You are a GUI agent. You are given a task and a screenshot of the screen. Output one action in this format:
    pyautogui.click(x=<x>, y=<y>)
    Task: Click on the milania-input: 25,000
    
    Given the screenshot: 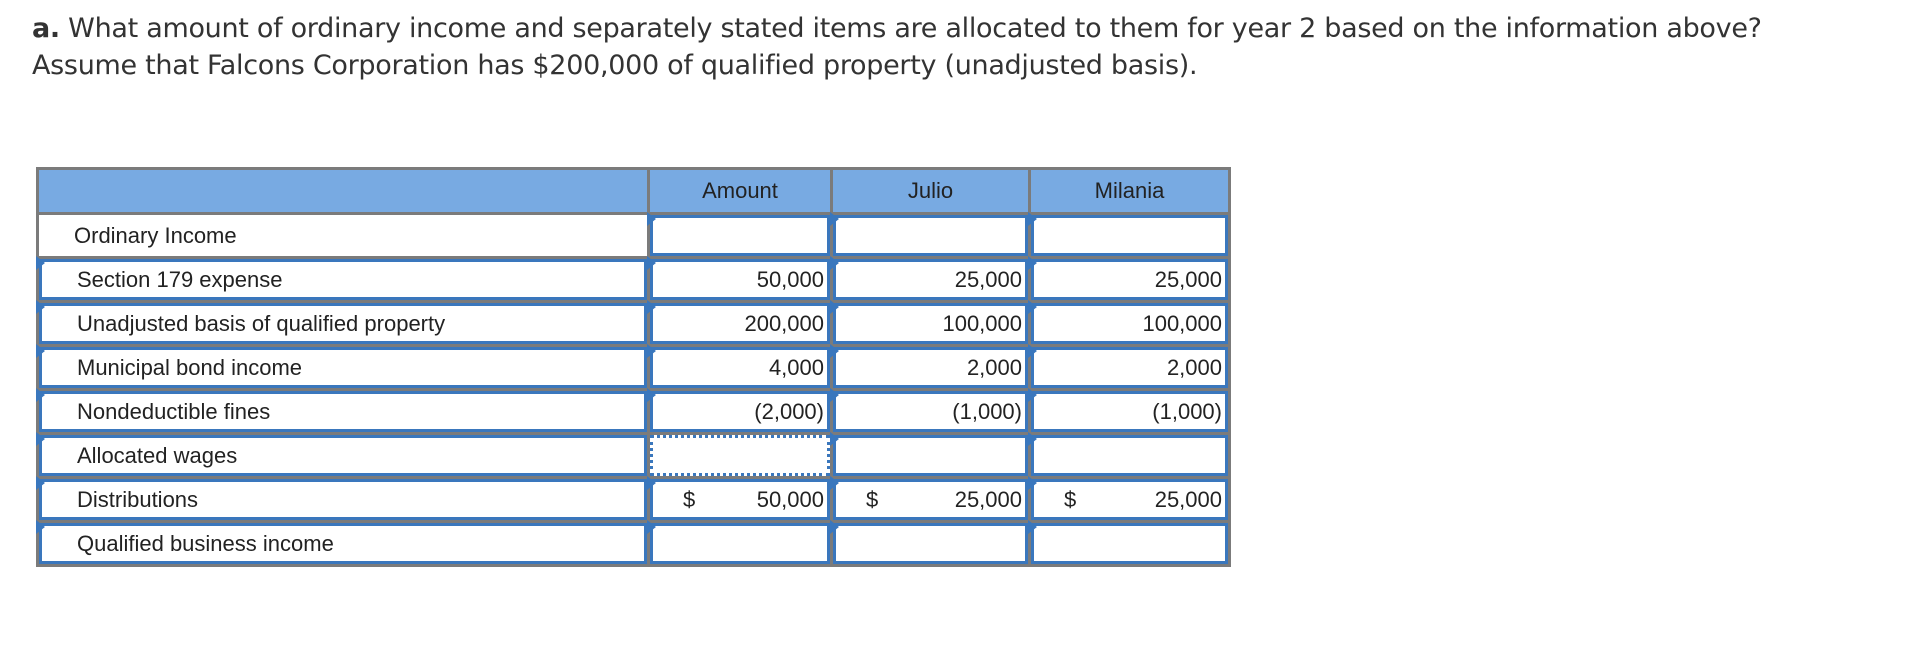 What is the action you would take?
    pyautogui.click(x=1129, y=279)
    